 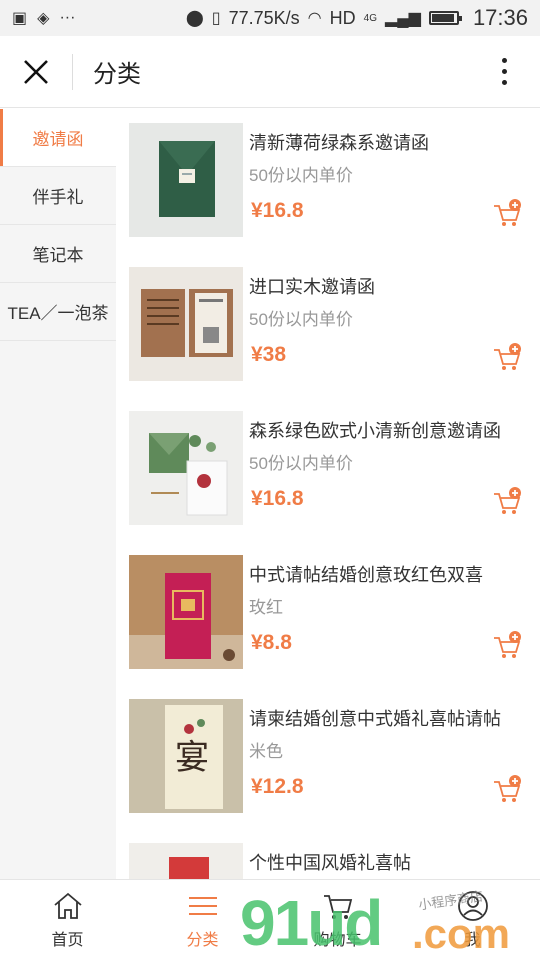 I want to click on product-name: 清新薄荷绿森系邀请函, so click(x=339, y=142).